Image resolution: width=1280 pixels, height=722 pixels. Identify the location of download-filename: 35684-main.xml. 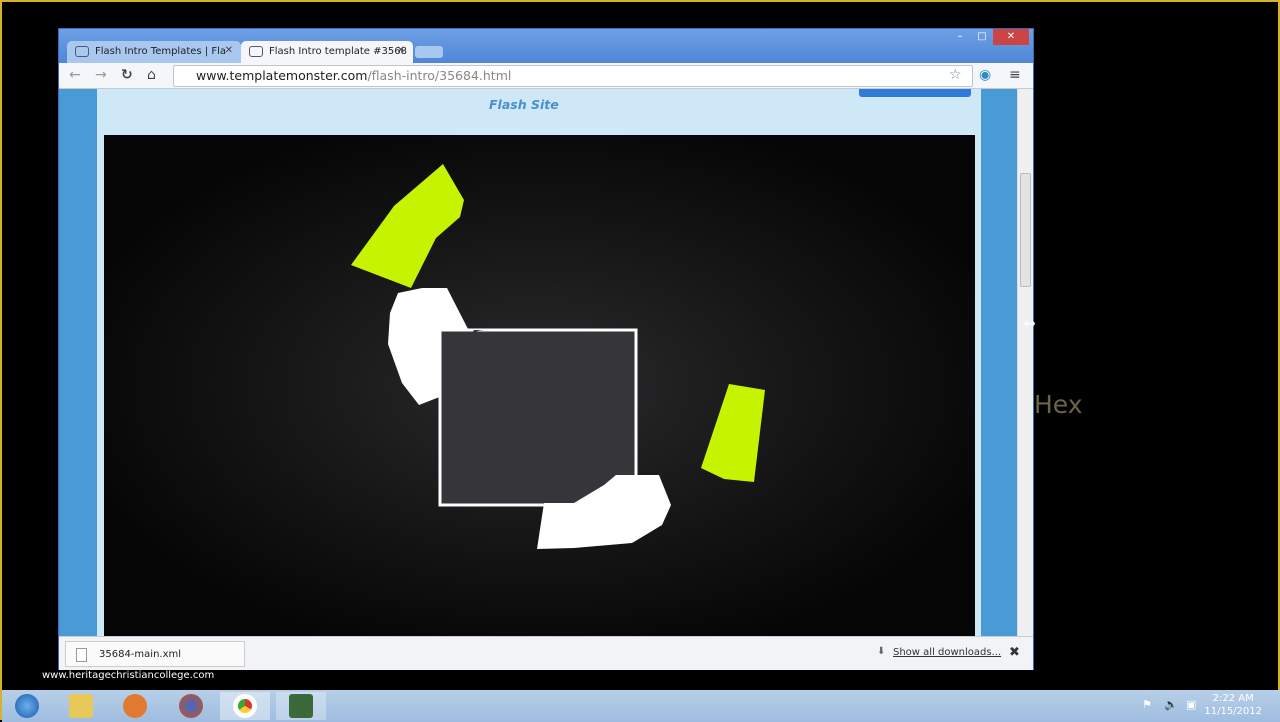
(140, 654).